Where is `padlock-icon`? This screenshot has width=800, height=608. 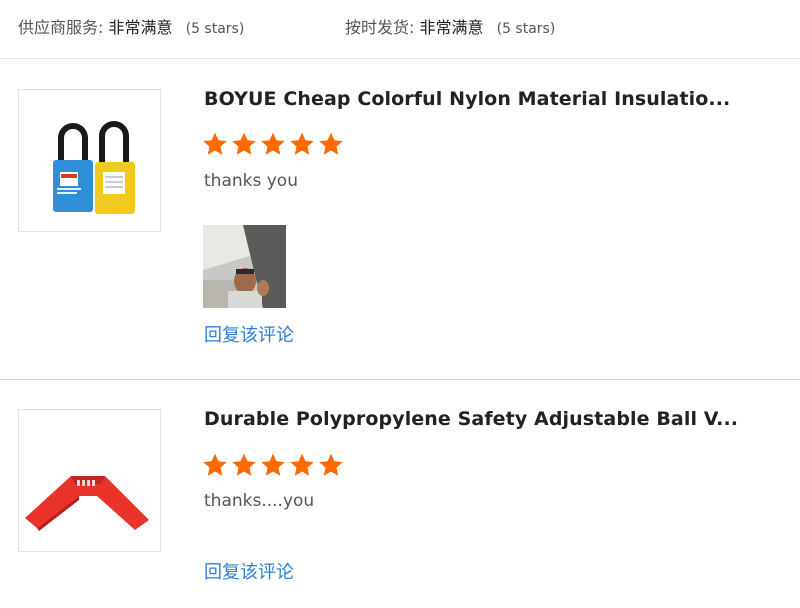 padlock-icon is located at coordinates (94, 167).